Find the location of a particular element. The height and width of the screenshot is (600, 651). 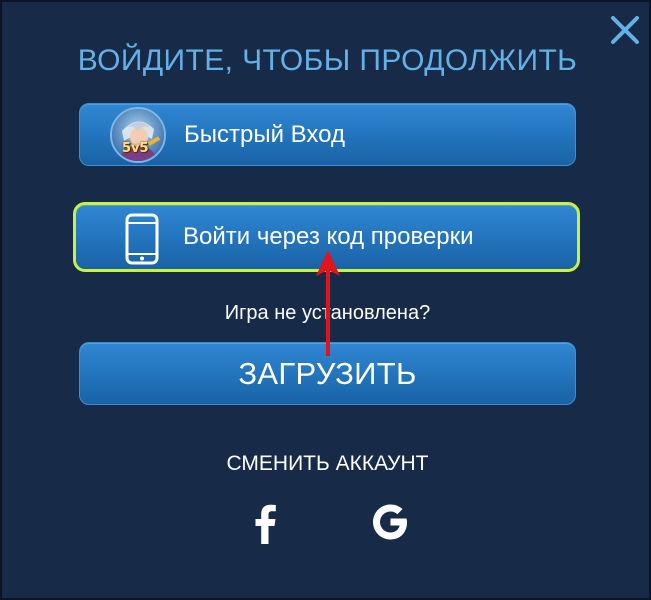

phone-icon is located at coordinates (142, 239).